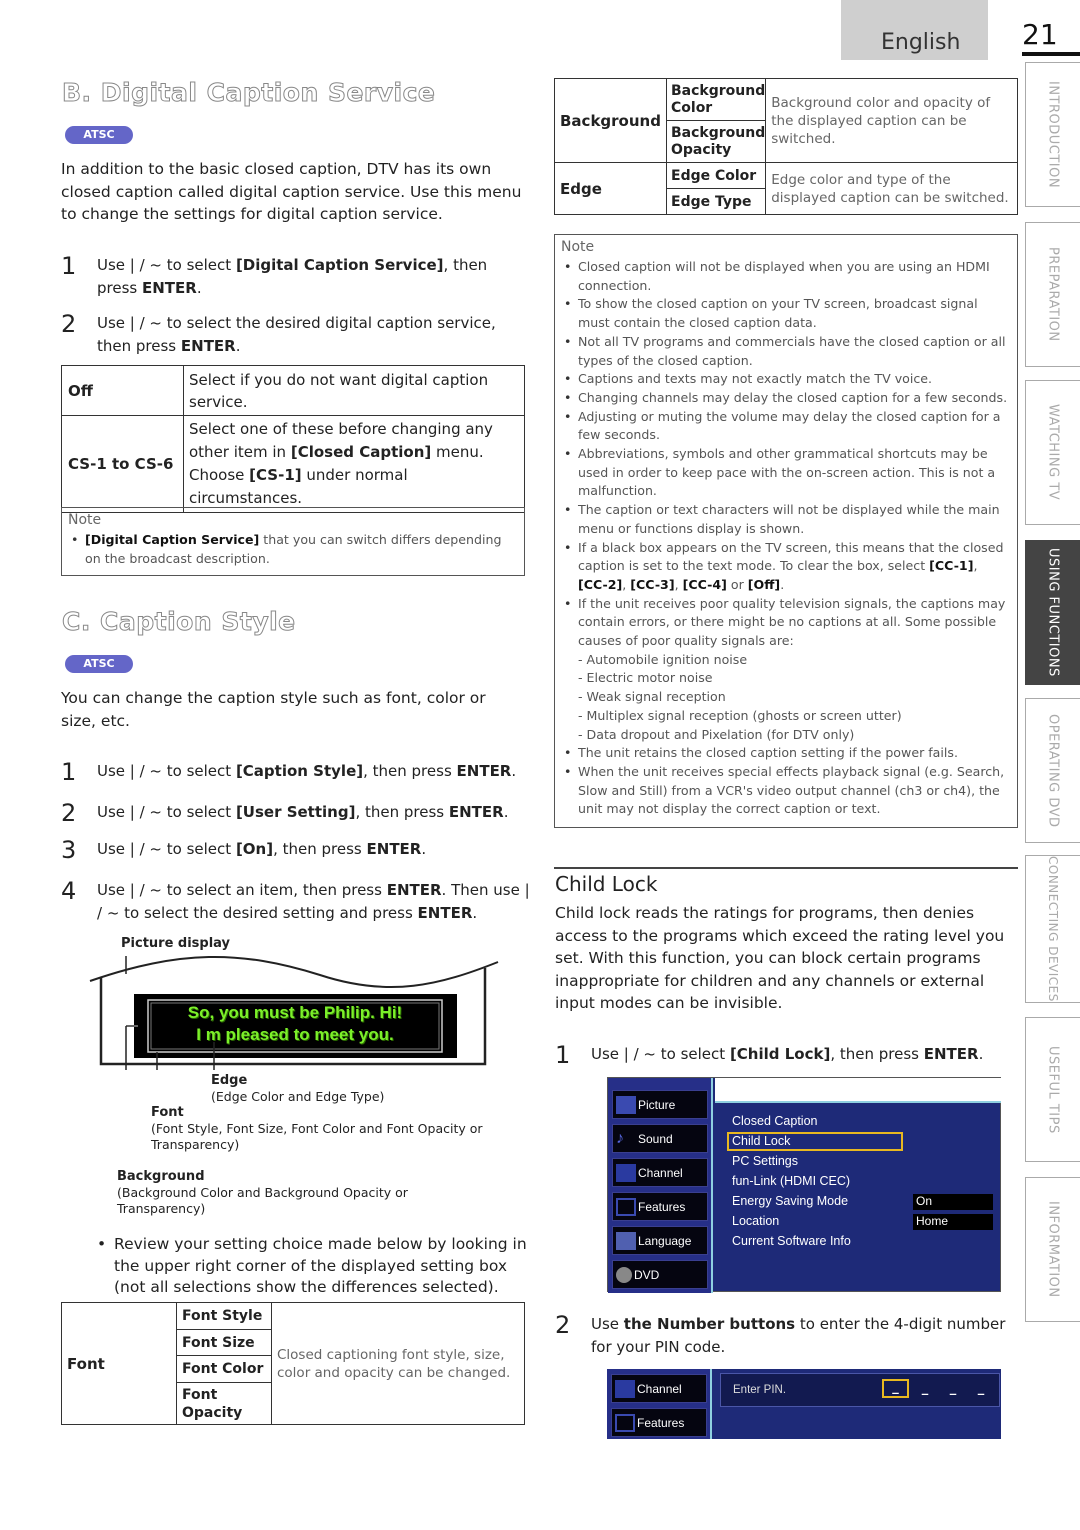 Image resolution: width=1080 pixels, height=1530 pixels. I want to click on menu-item-picture: Picture, so click(660, 1104).